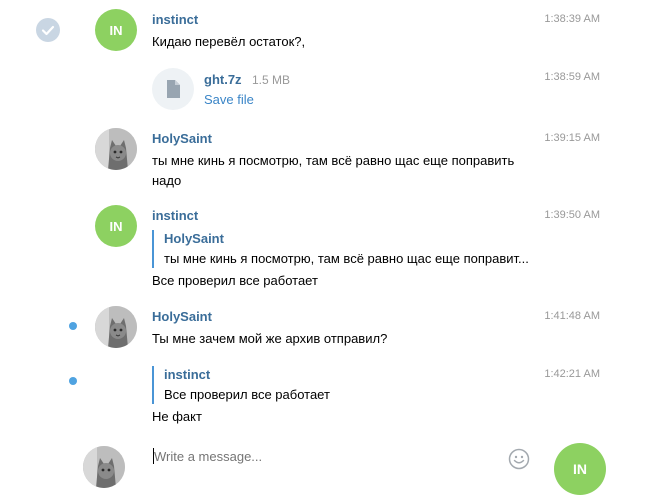 This screenshot has height=495, width=650. I want to click on message-text: Кидаю перевёл остаток?,, so click(229, 41).